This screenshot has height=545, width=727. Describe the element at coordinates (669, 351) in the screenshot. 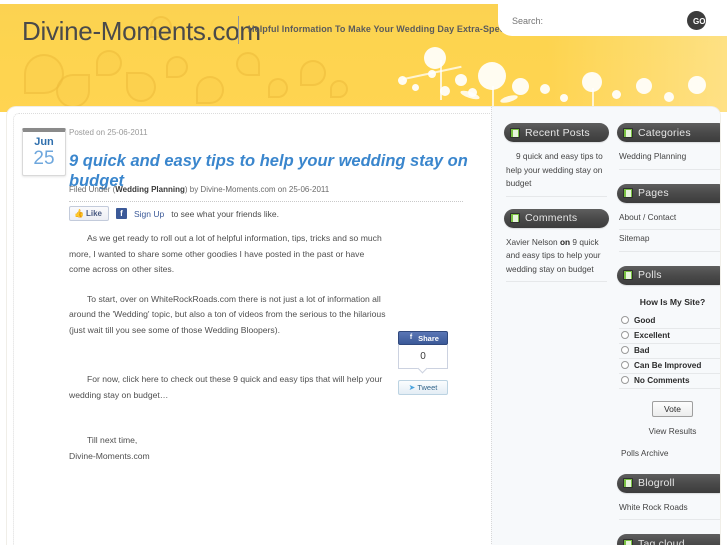

I see `poll-option-bad: Bad` at that location.